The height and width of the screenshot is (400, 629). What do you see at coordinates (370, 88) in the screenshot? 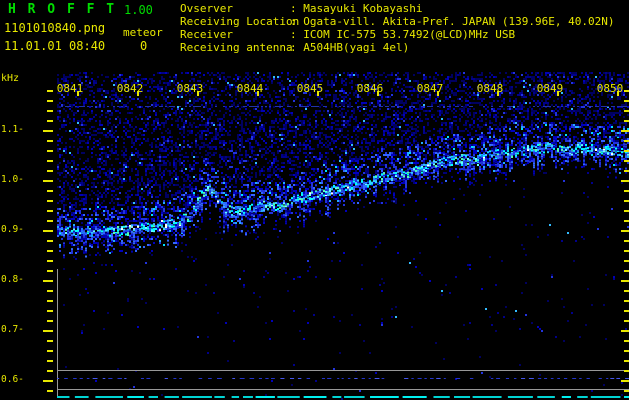
I see `time-tick-label: 0846` at bounding box center [370, 88].